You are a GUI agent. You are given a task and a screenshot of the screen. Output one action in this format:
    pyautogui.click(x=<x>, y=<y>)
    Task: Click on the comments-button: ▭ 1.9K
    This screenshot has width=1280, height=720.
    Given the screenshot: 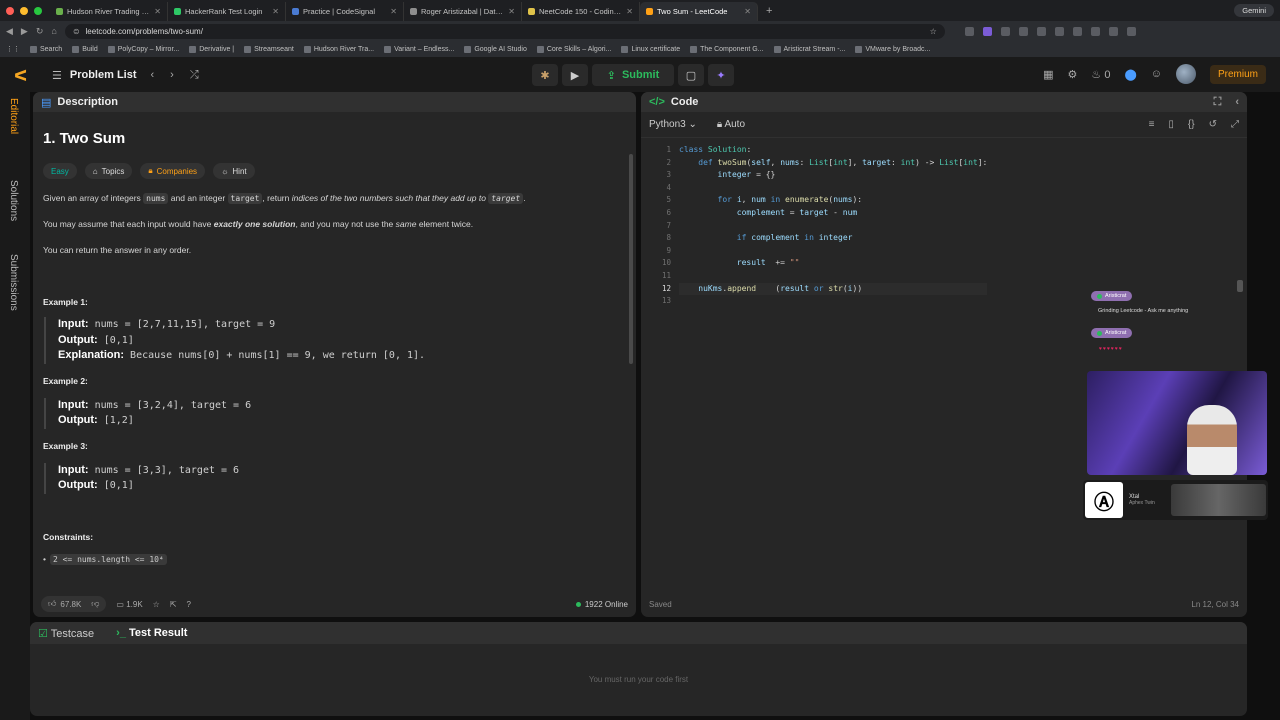 What is the action you would take?
    pyautogui.click(x=129, y=604)
    